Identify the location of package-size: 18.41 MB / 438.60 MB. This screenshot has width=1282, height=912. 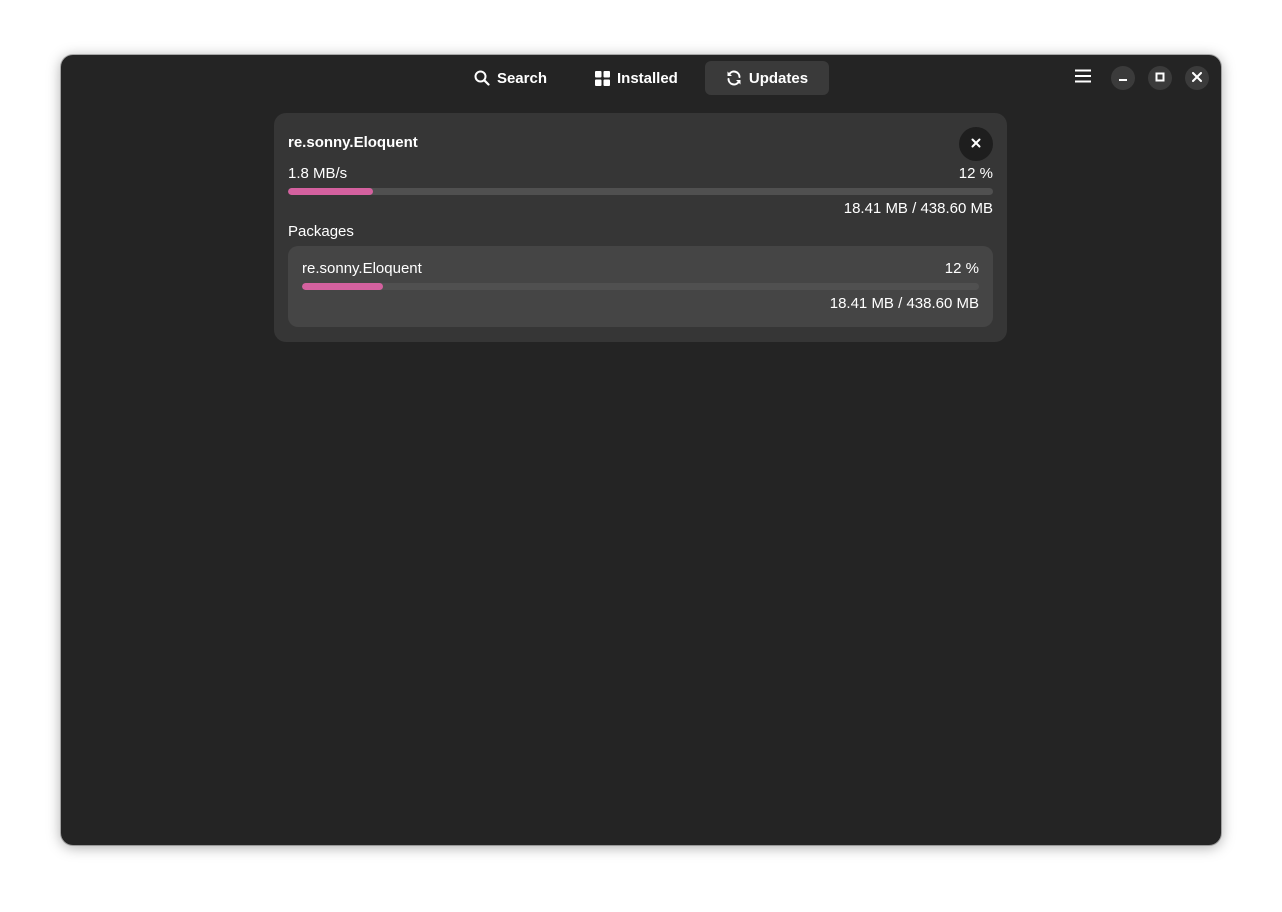
(904, 303).